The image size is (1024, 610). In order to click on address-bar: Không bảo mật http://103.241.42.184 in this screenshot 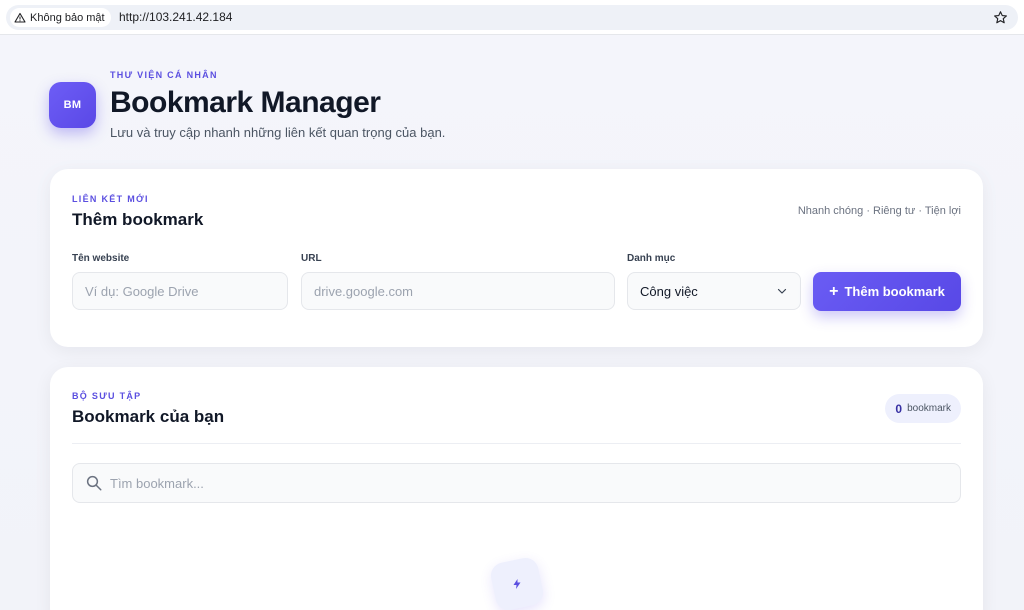, I will do `click(512, 17)`.